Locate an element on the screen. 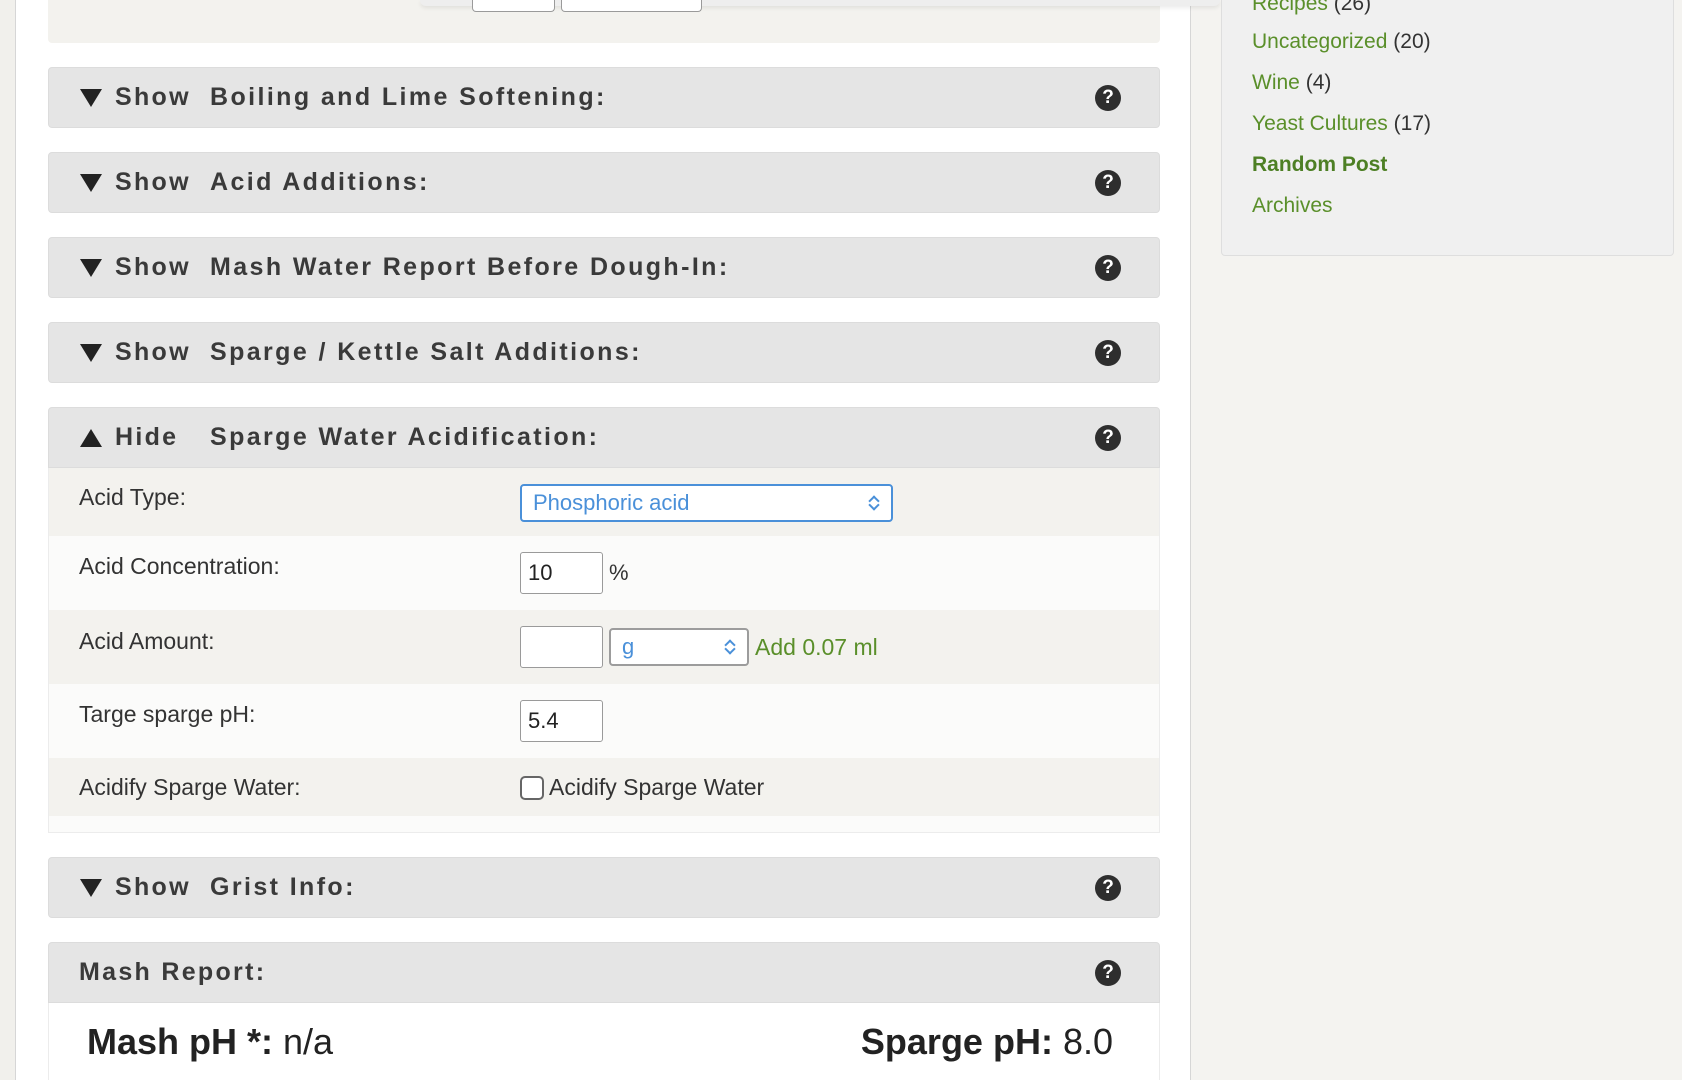  percent-unit: % is located at coordinates (619, 572).